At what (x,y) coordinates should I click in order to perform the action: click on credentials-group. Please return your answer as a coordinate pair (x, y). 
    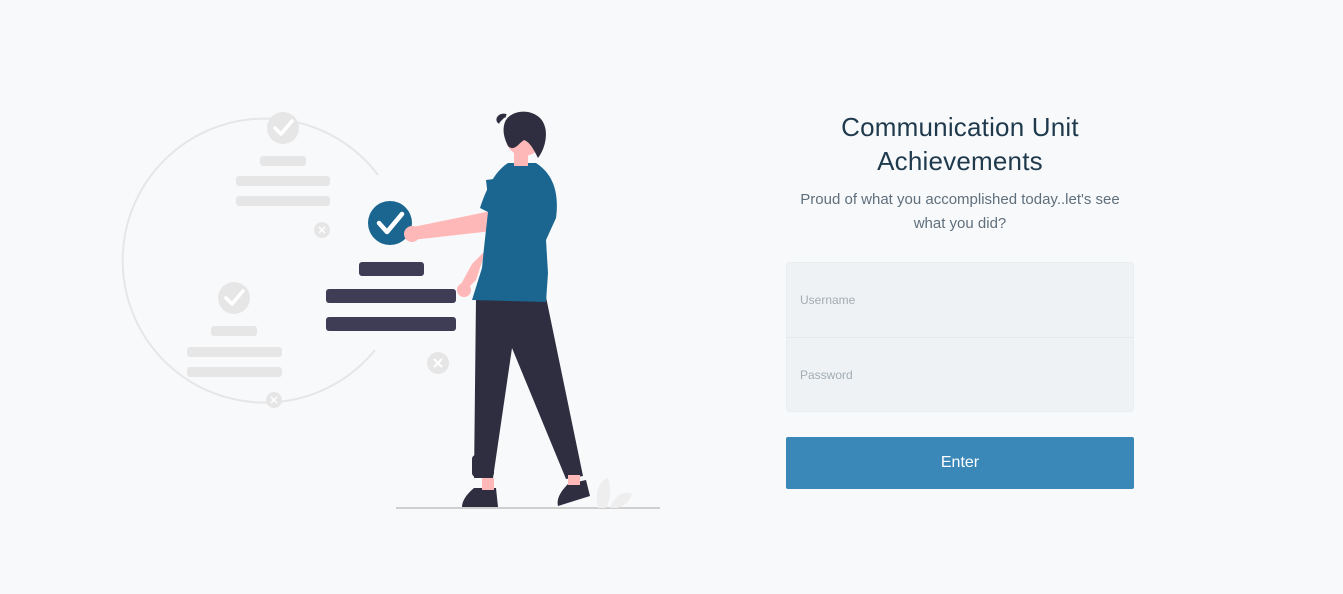
    Looking at the image, I should click on (960, 337).